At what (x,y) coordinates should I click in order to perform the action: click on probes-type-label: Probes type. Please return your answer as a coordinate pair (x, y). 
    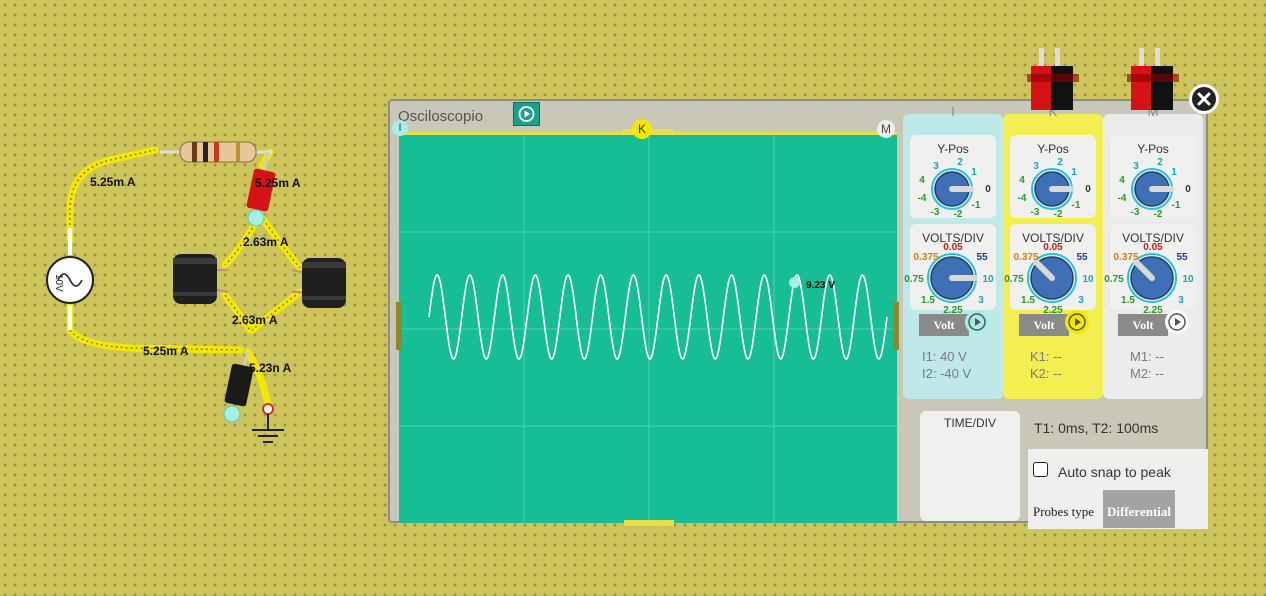
    Looking at the image, I should click on (1064, 511).